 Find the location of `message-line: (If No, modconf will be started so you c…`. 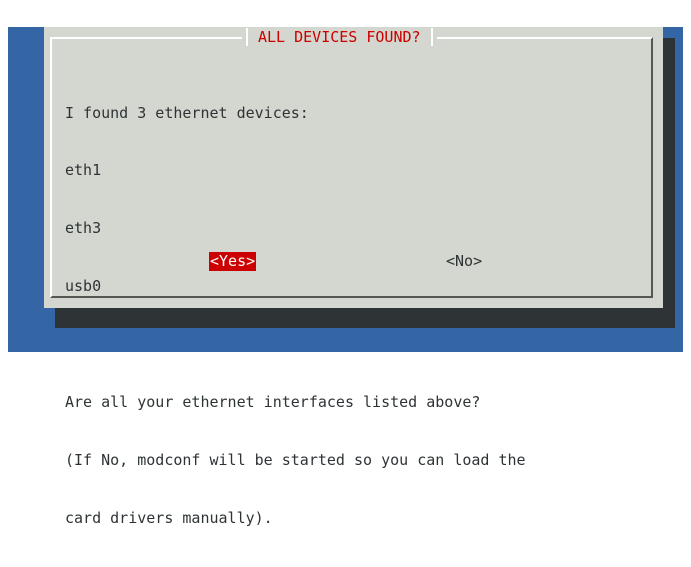

message-line: (If No, modconf will be started so you c… is located at coordinates (295, 459).